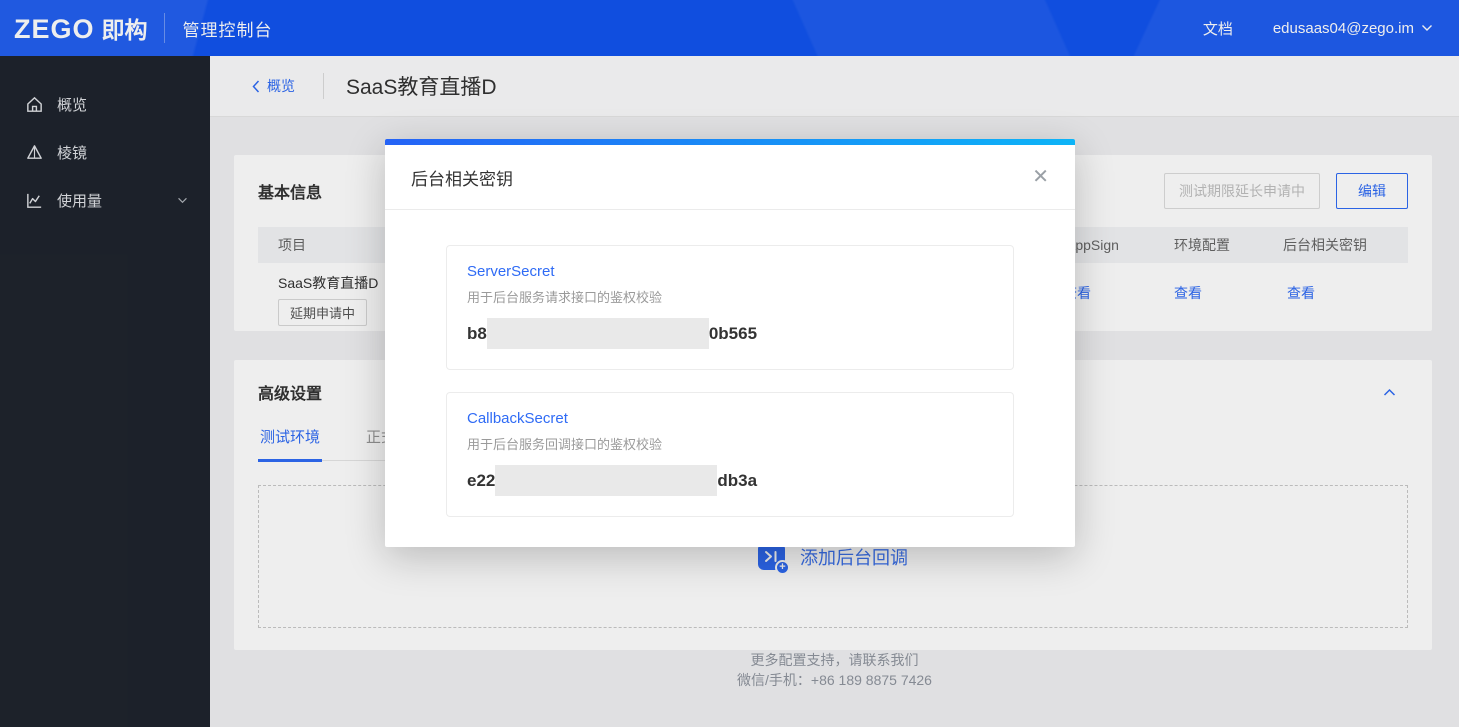 This screenshot has width=1459, height=727. I want to click on secret-value-suffix: db3a, so click(737, 480).